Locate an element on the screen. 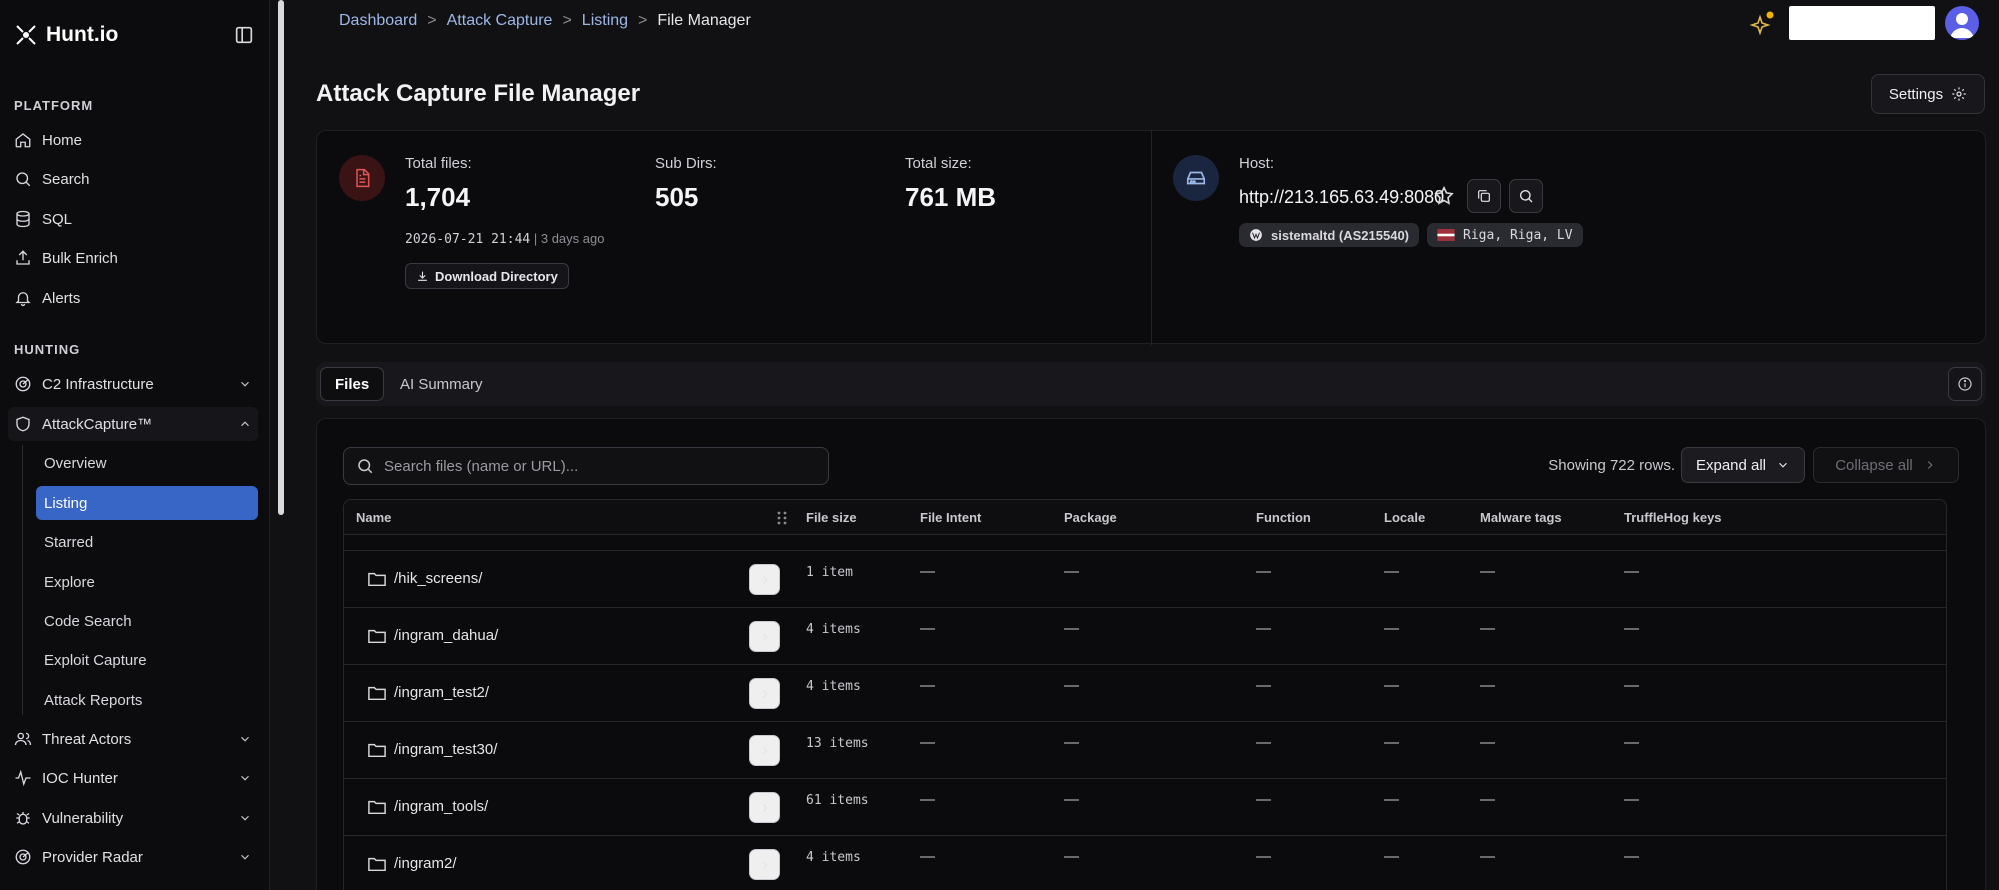 The height and width of the screenshot is (890, 1999). settings-button: Settings is located at coordinates (1928, 94).